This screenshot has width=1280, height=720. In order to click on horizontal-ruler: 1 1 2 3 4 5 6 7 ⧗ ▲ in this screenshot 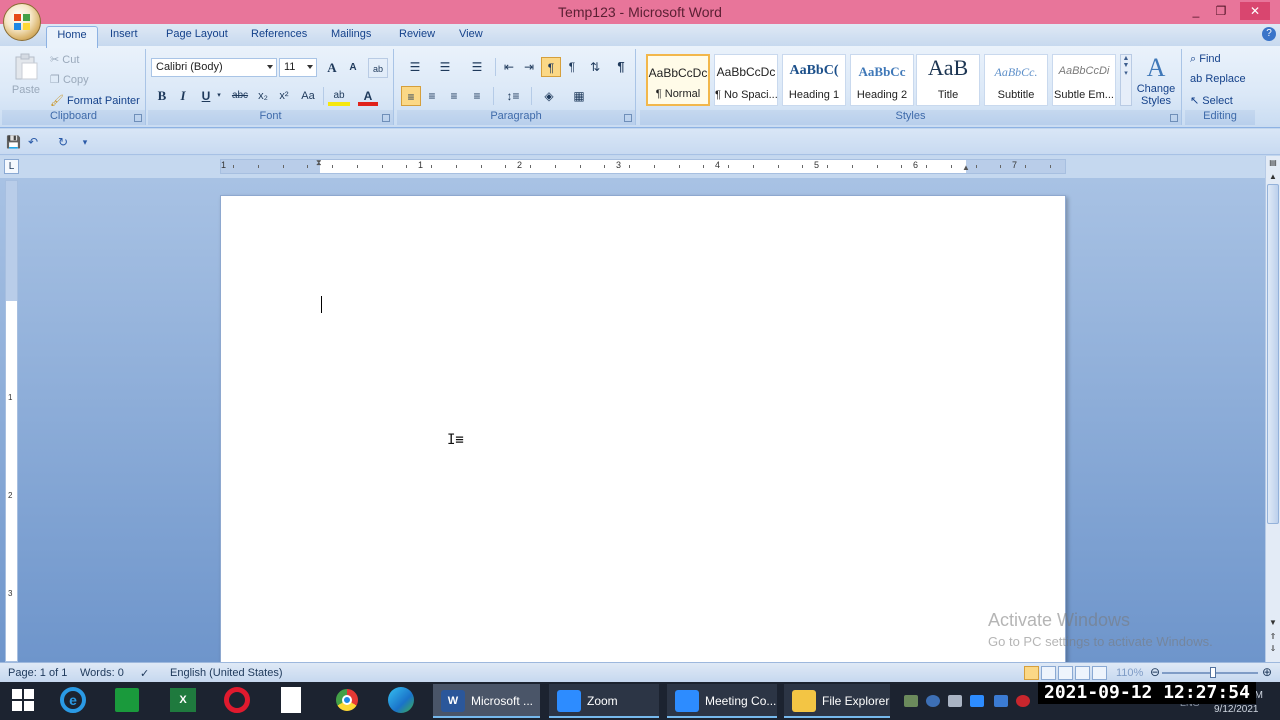, I will do `click(643, 166)`.